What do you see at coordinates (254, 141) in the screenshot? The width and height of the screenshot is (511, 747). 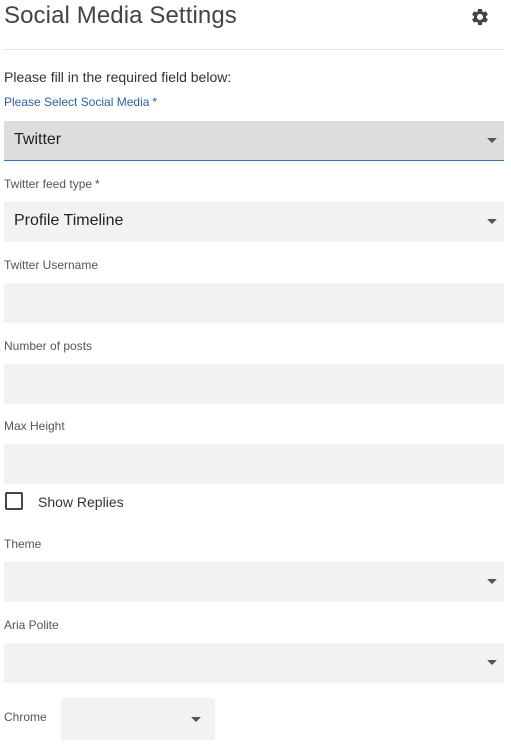 I see `social-media-select: Twitter` at bounding box center [254, 141].